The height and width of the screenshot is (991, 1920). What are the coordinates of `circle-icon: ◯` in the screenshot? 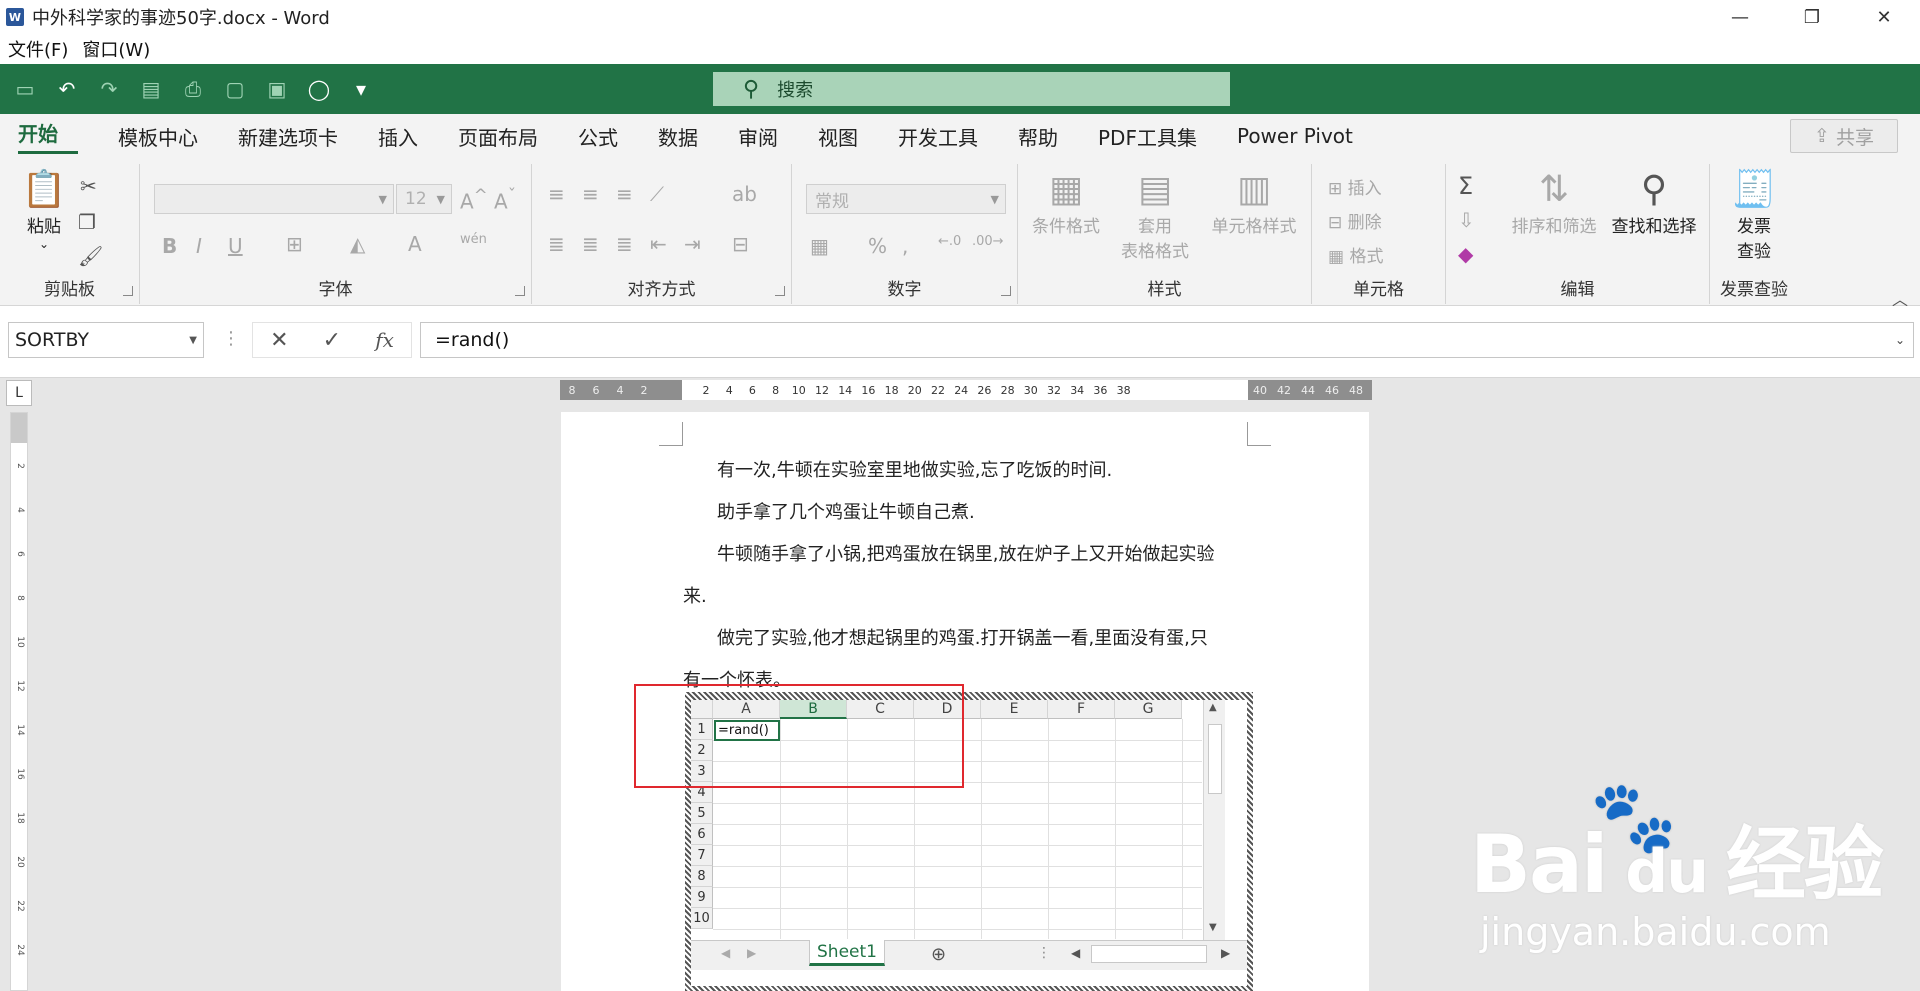 It's located at (319, 89).